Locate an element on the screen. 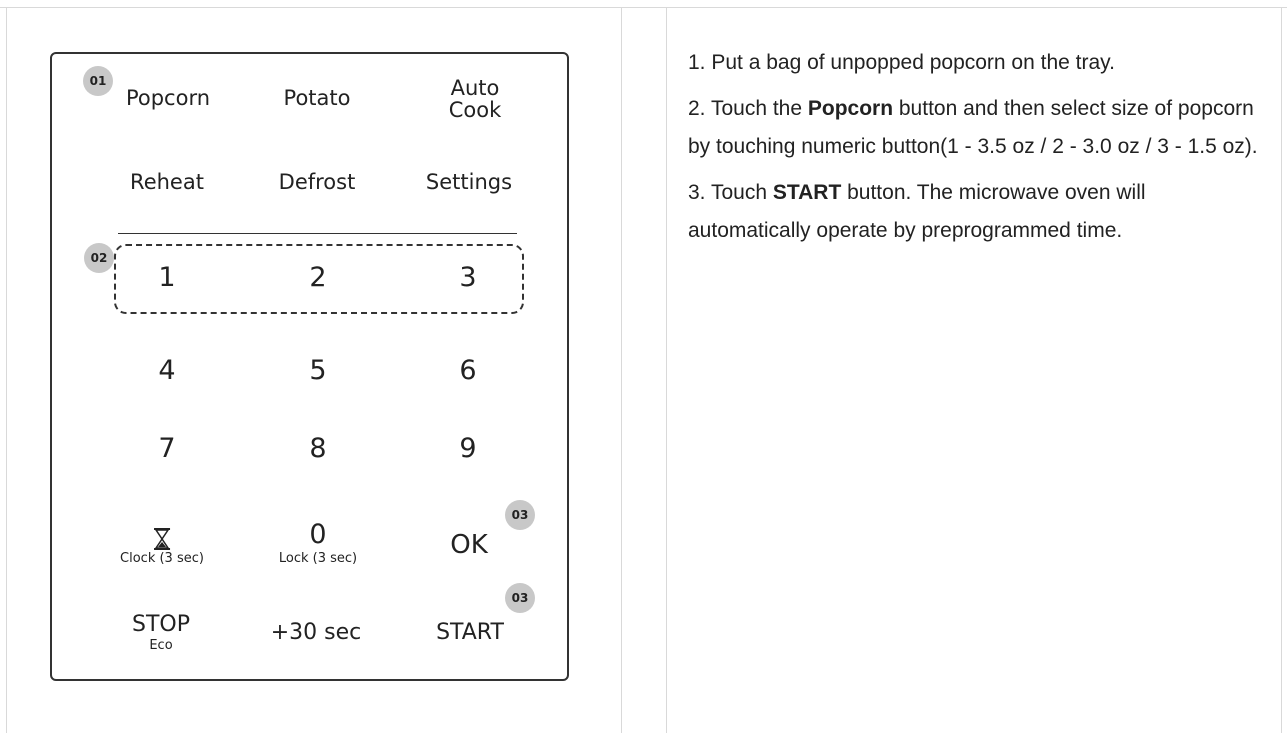 The image size is (1287, 733). stop-label: STOP is located at coordinates (161, 624).